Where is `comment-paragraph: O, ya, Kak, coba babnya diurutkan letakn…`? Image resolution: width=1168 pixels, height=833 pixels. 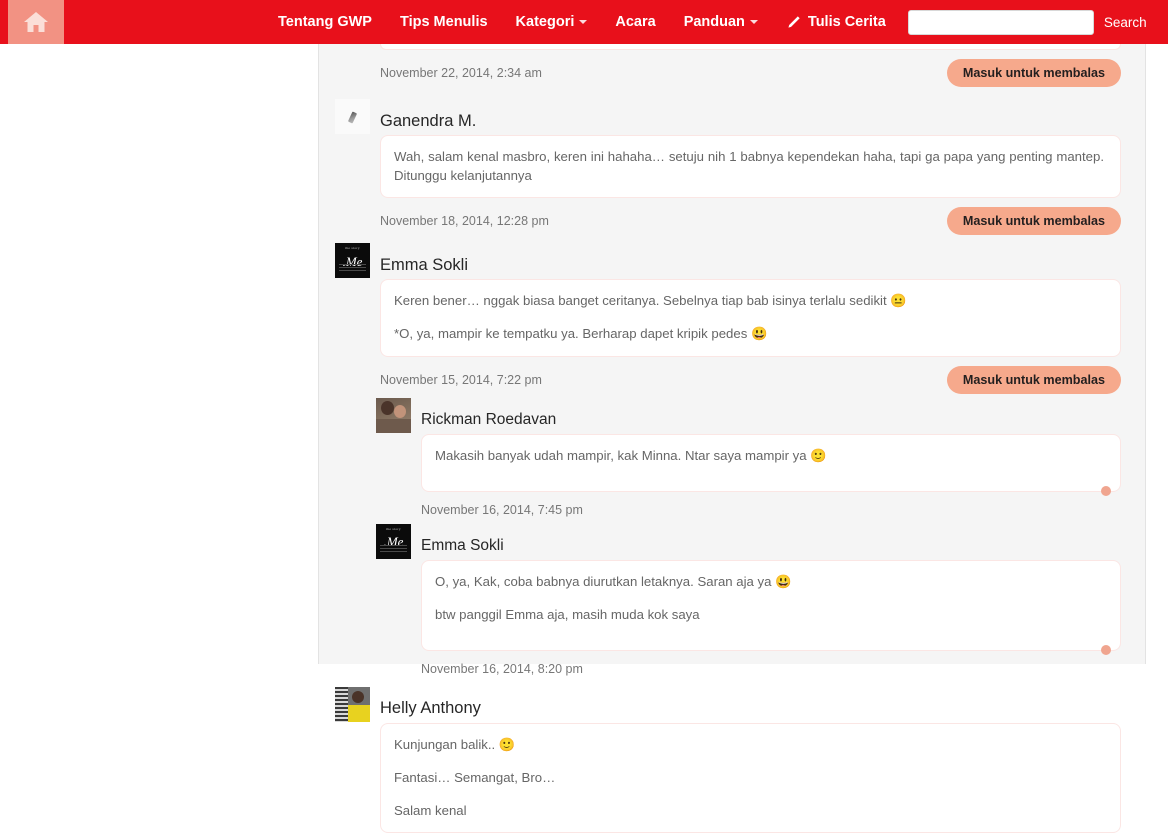
comment-paragraph: O, ya, Kak, coba babnya diurutkan letakn… is located at coordinates (613, 581).